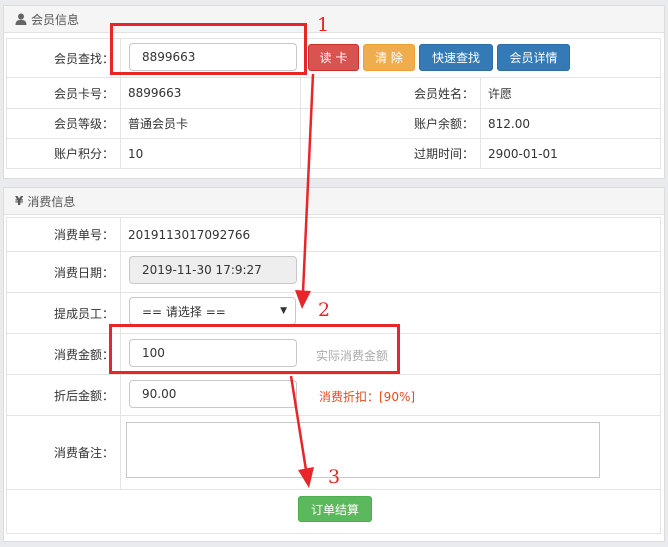  What do you see at coordinates (184, 311) in the screenshot?
I see `staff-select-value: == 请选择 ==` at bounding box center [184, 311].